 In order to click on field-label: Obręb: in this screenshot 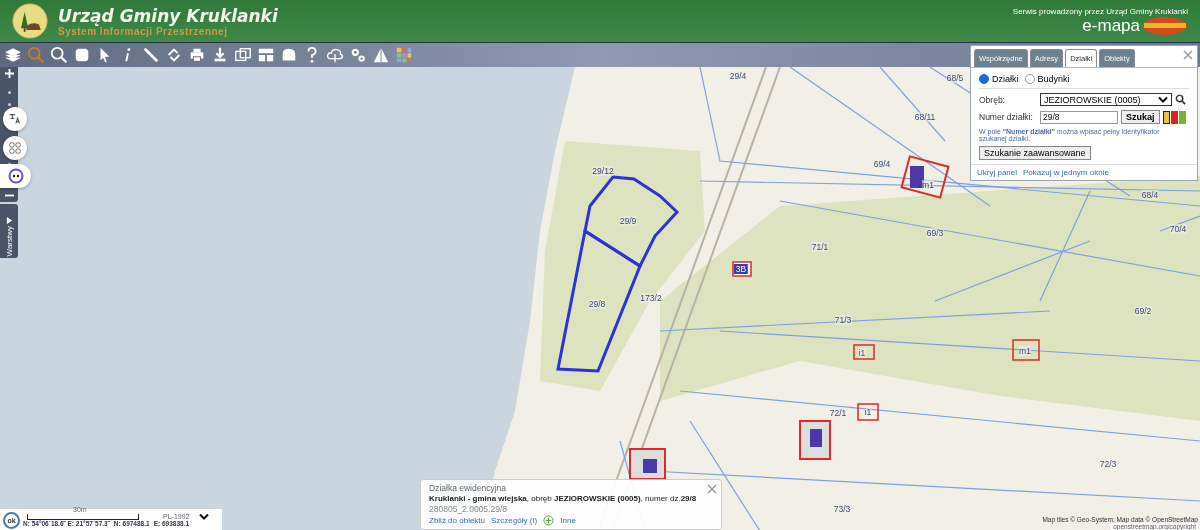, I will do `click(992, 99)`.